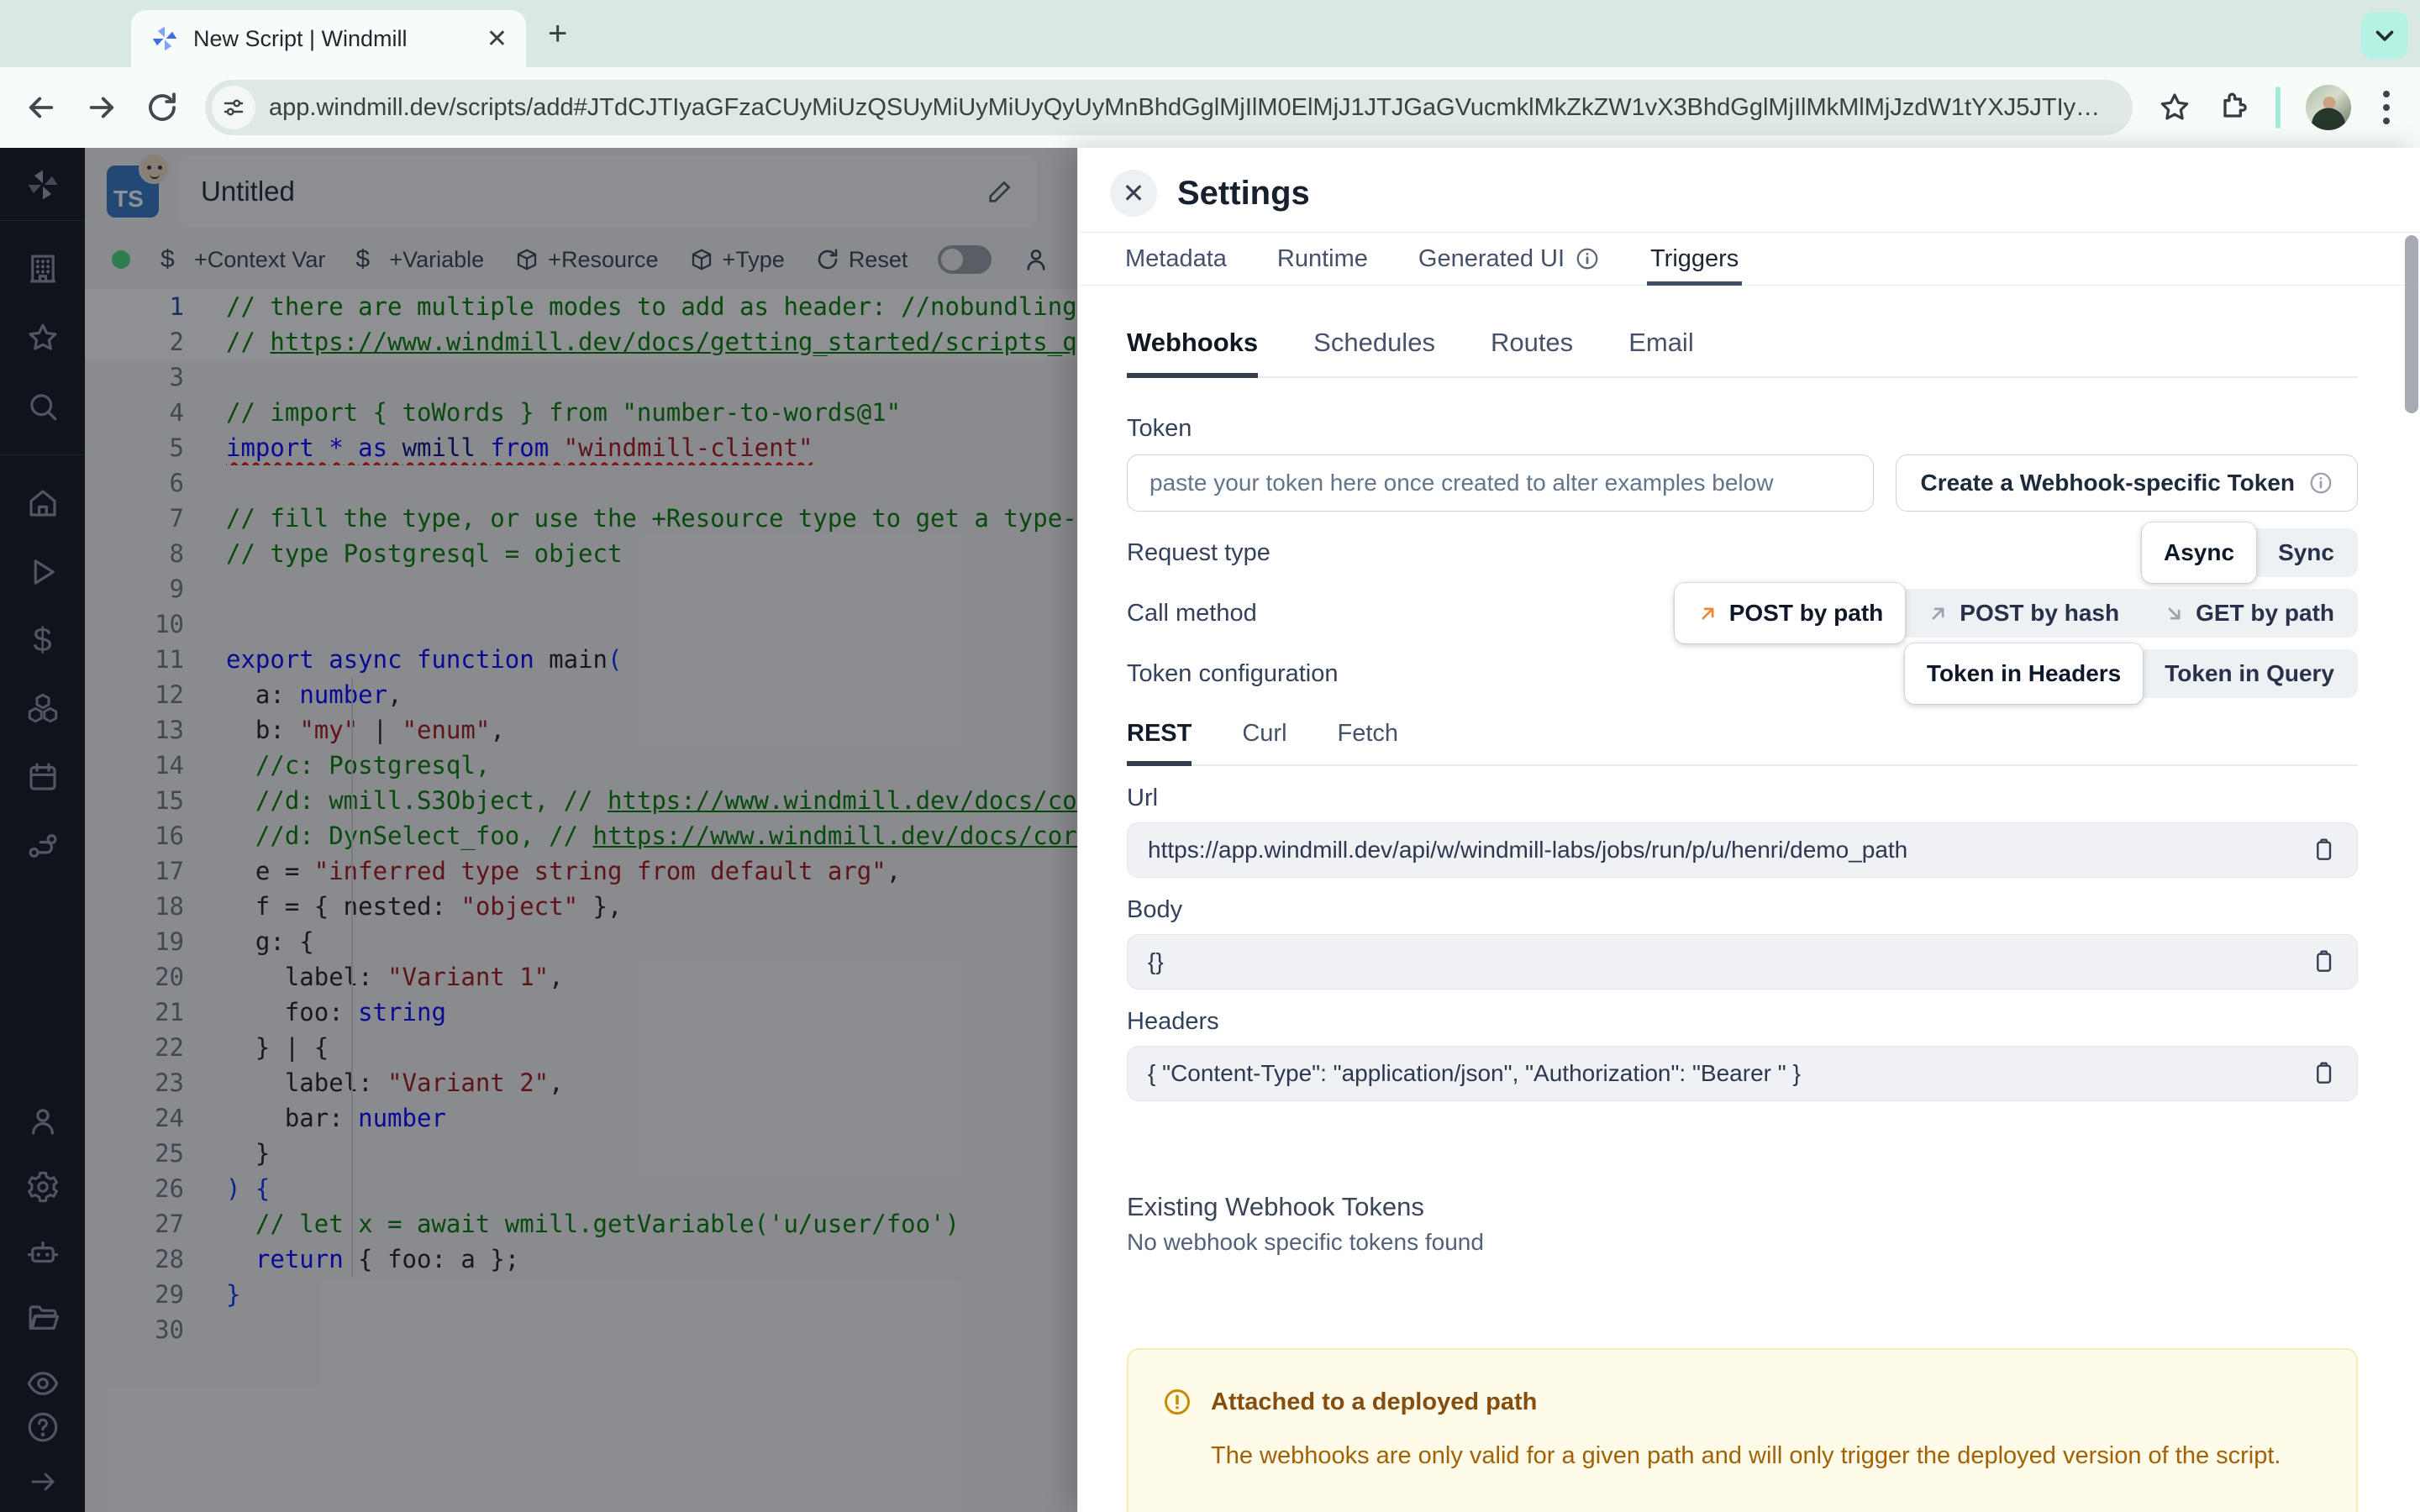  I want to click on warning-title: Attached to a deployed path, so click(1375, 1401).